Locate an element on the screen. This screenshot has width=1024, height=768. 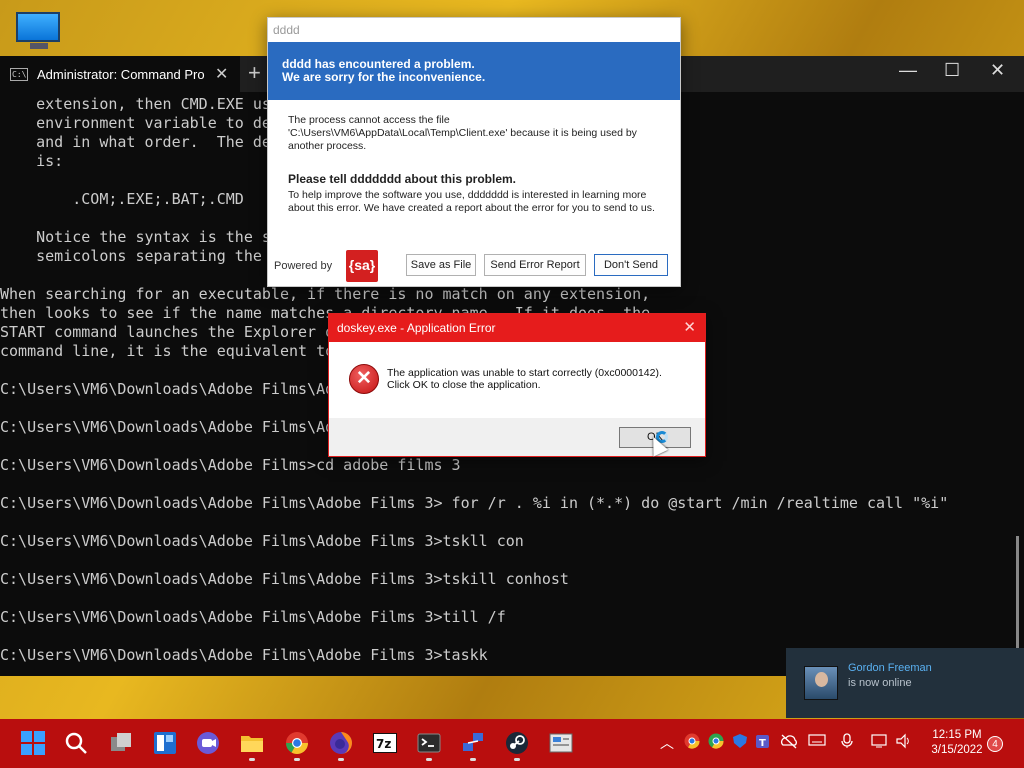
app-window-icon is located at coordinates (561, 743).